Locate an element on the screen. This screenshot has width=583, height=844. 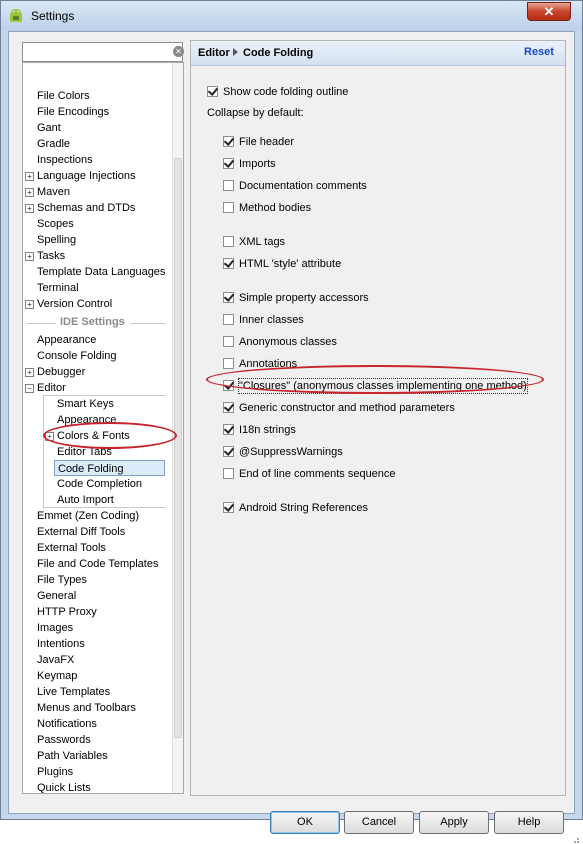
option-label: XML tags is located at coordinates (262, 242).